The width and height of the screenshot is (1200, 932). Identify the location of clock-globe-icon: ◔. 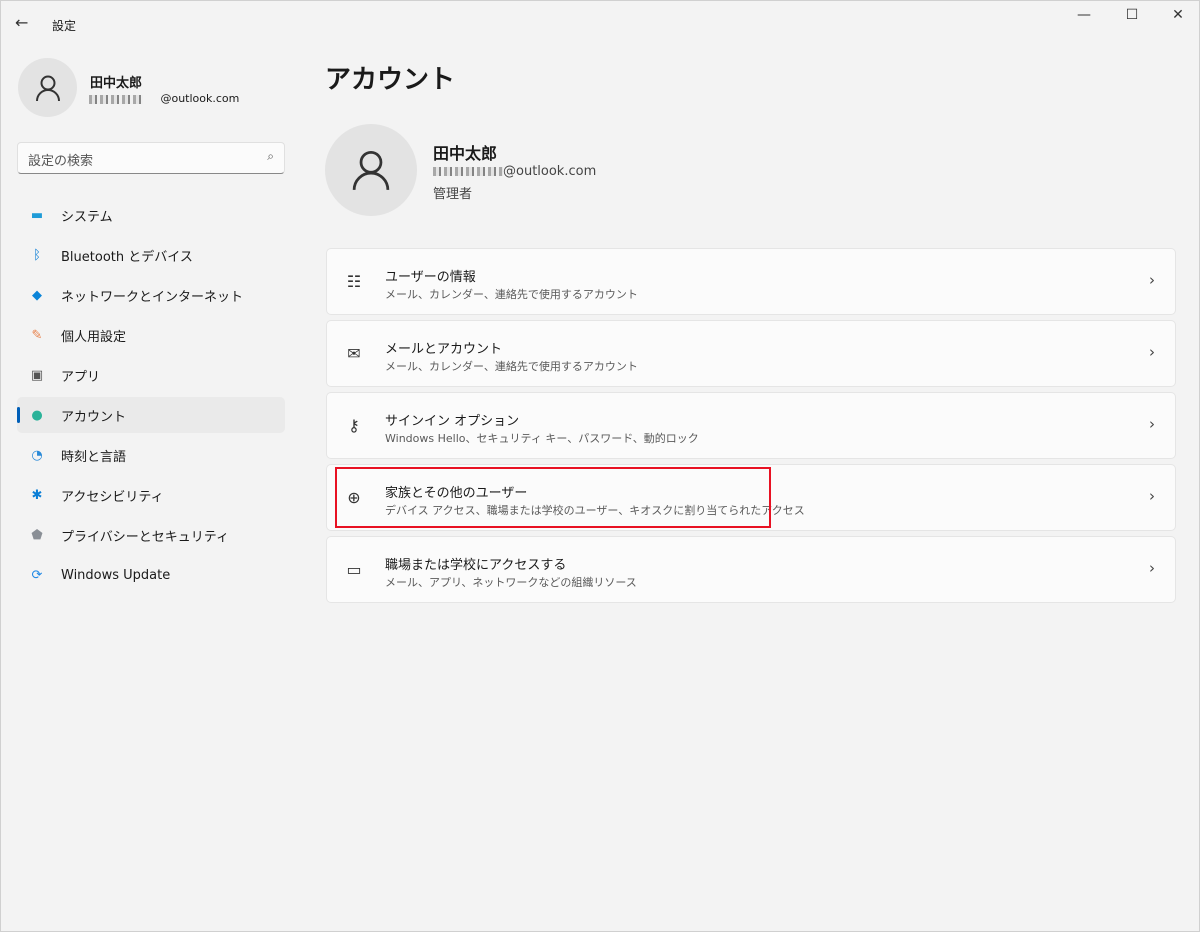
(37, 455).